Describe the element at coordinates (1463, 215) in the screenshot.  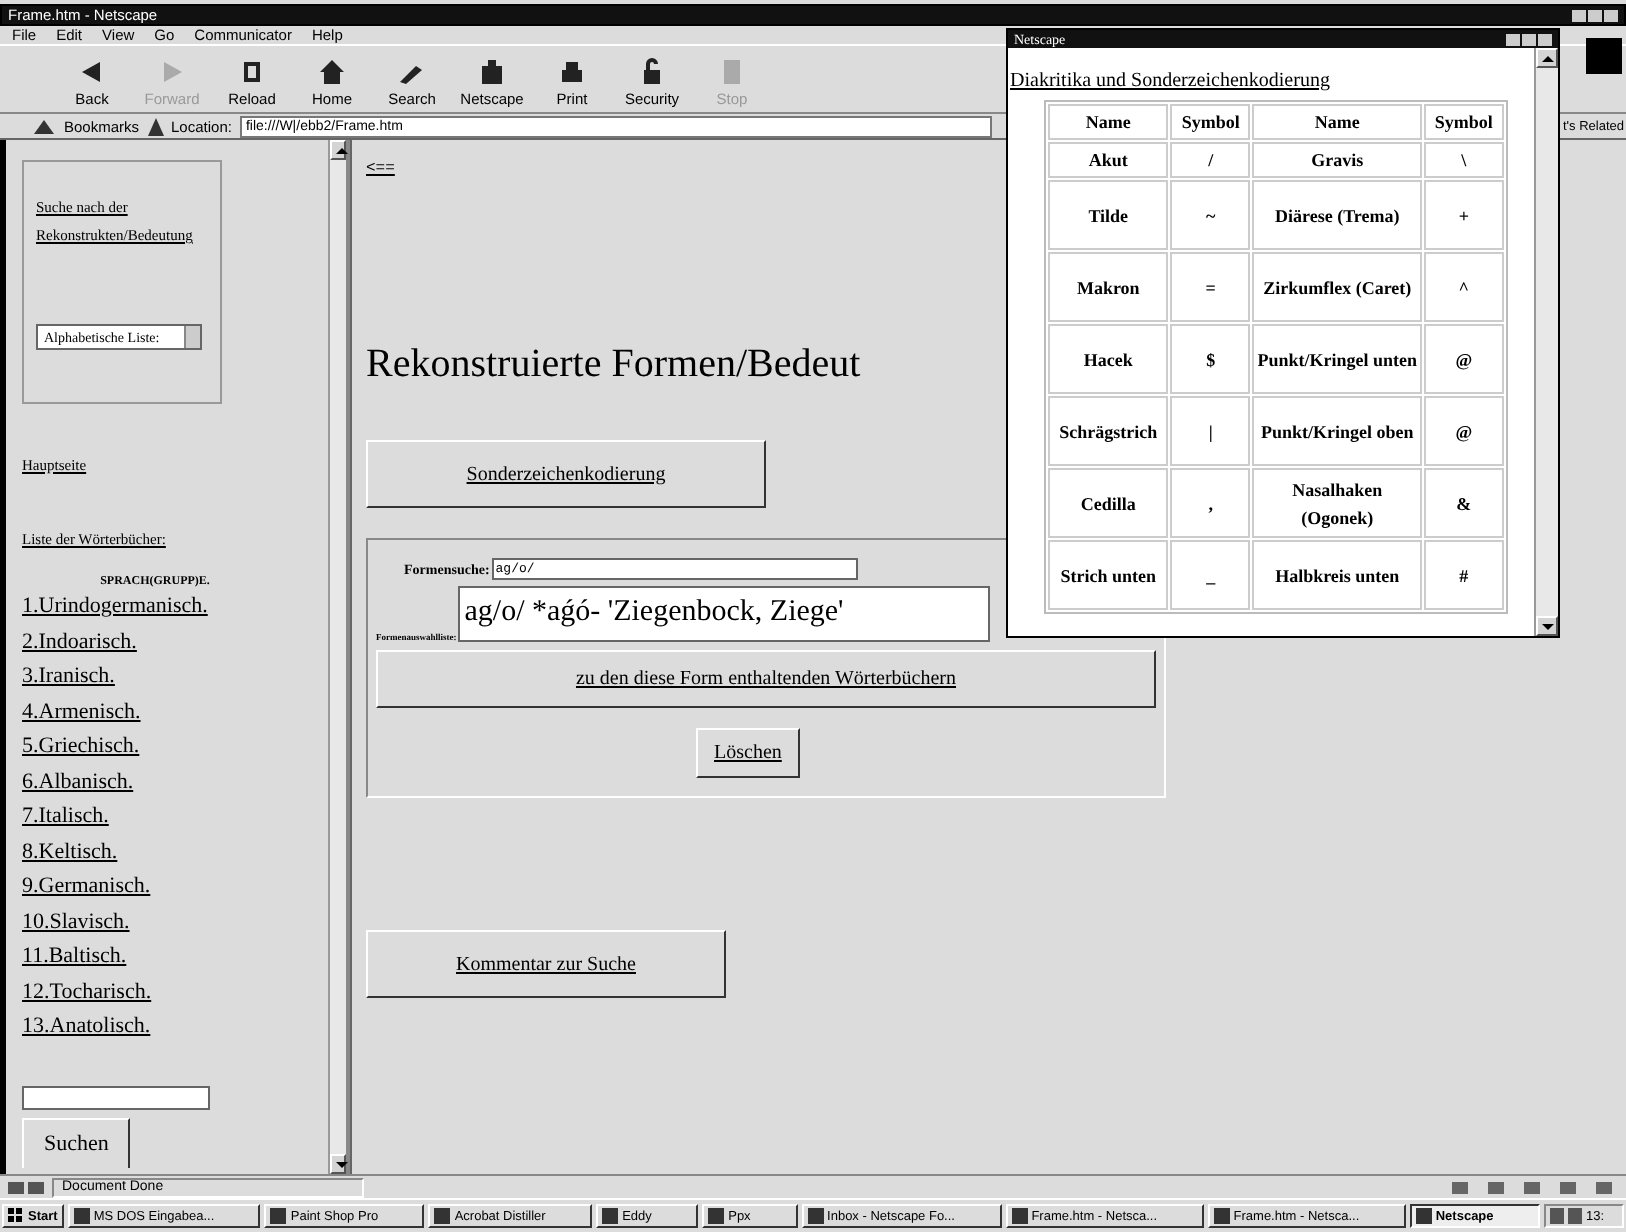
I see `table-cell: +` at that location.